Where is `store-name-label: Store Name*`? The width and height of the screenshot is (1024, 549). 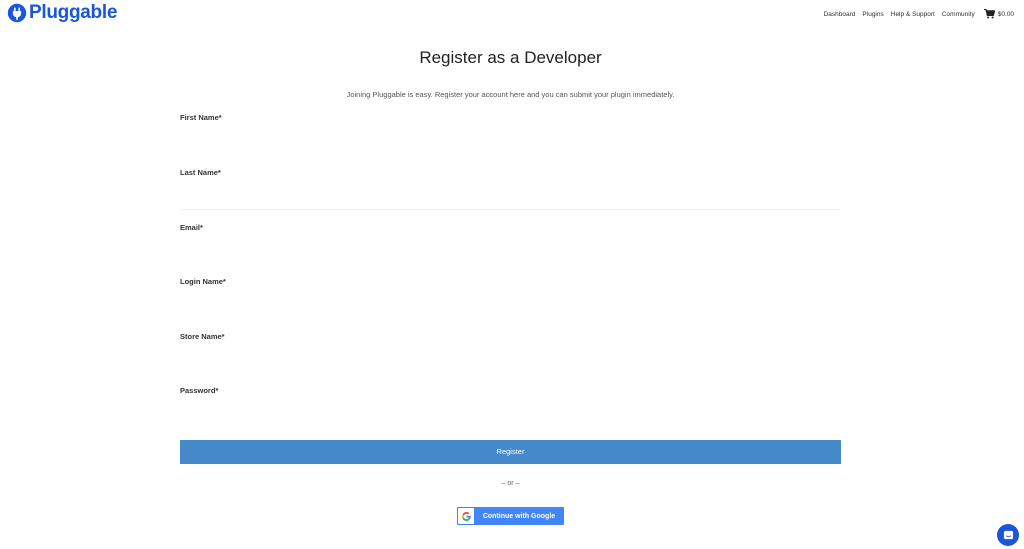 store-name-label: Store Name* is located at coordinates (202, 336).